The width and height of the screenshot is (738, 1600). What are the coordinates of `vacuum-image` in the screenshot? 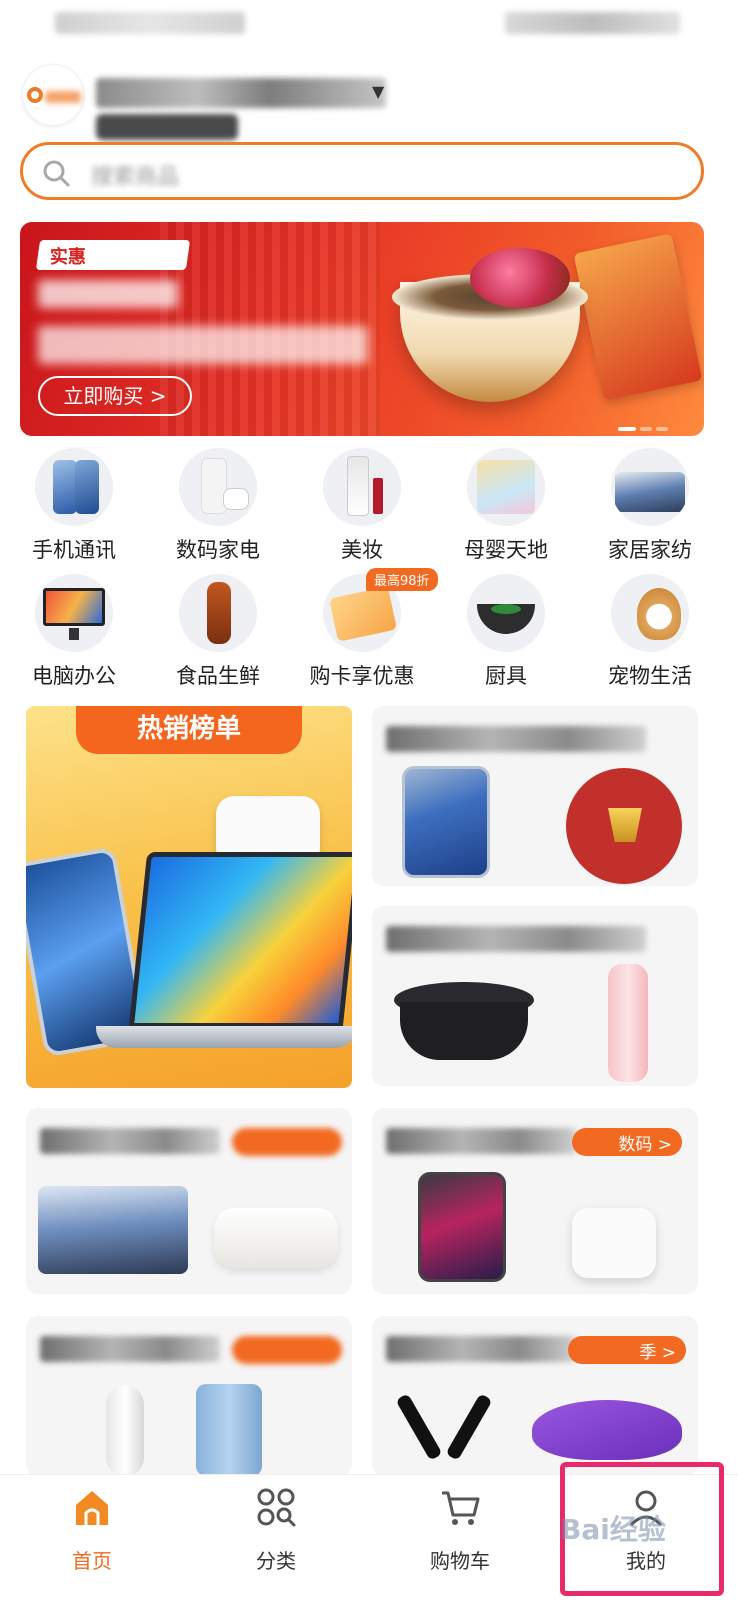 It's located at (125, 1431).